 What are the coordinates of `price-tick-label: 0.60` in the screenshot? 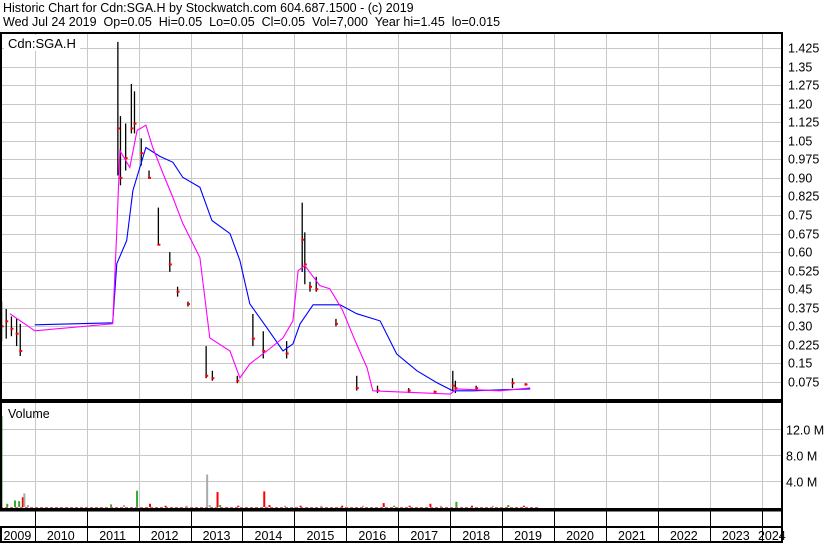 It's located at (800, 253).